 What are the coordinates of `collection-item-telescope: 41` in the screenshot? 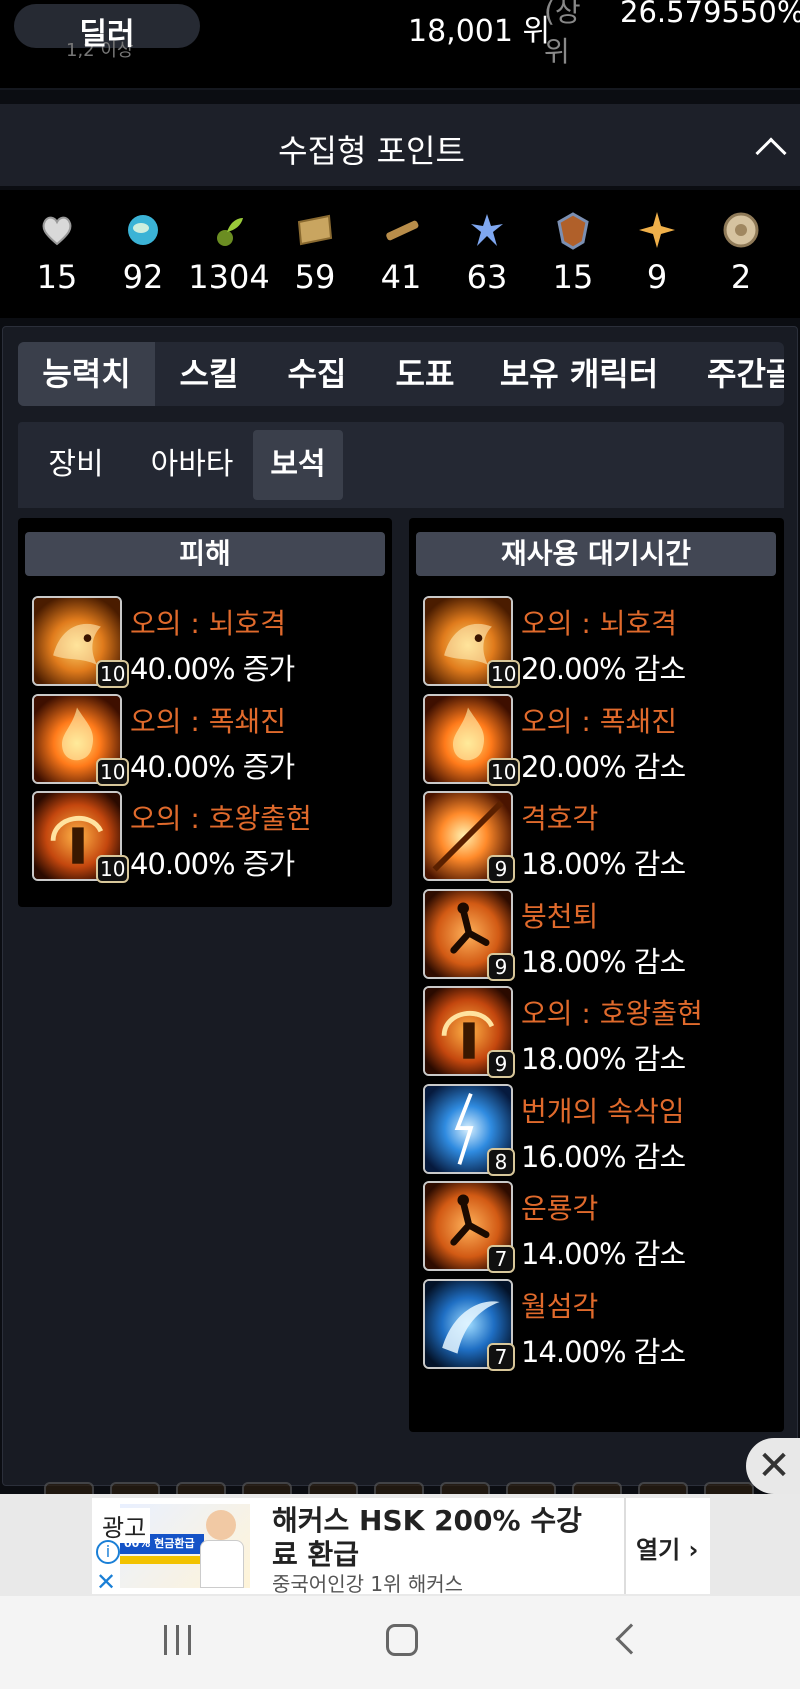 It's located at (401, 253).